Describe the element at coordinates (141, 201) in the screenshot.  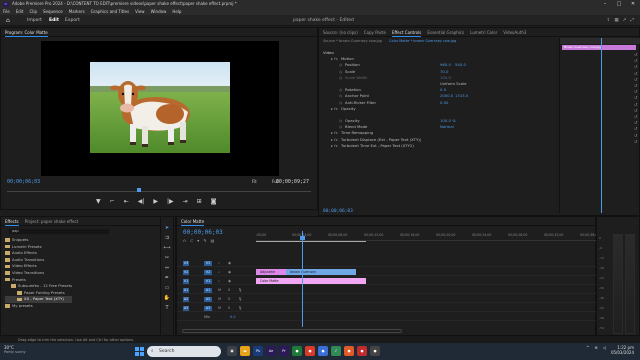
I see `step-back-icon: ◀|` at that location.